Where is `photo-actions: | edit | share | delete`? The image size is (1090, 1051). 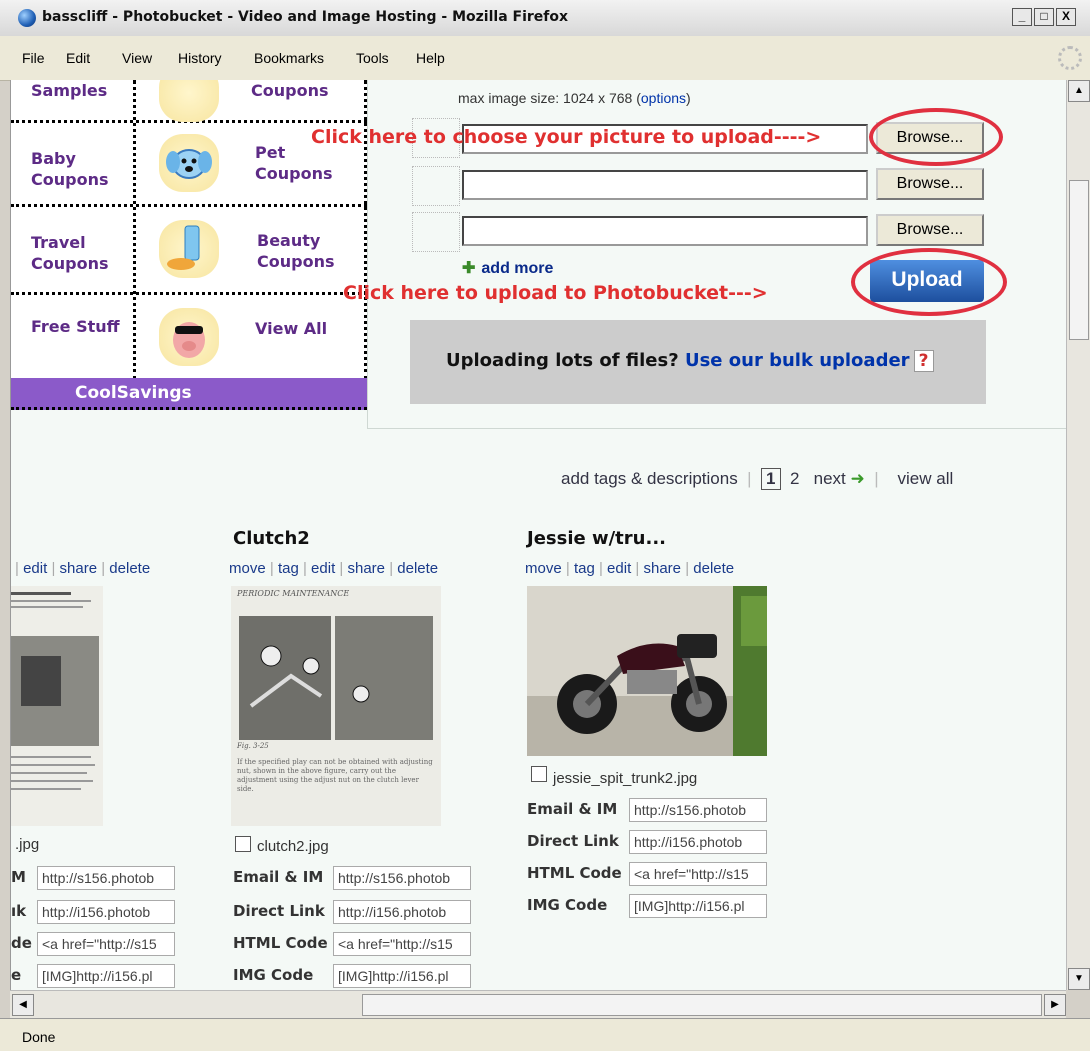 photo-actions: | edit | share | delete is located at coordinates (82, 568).